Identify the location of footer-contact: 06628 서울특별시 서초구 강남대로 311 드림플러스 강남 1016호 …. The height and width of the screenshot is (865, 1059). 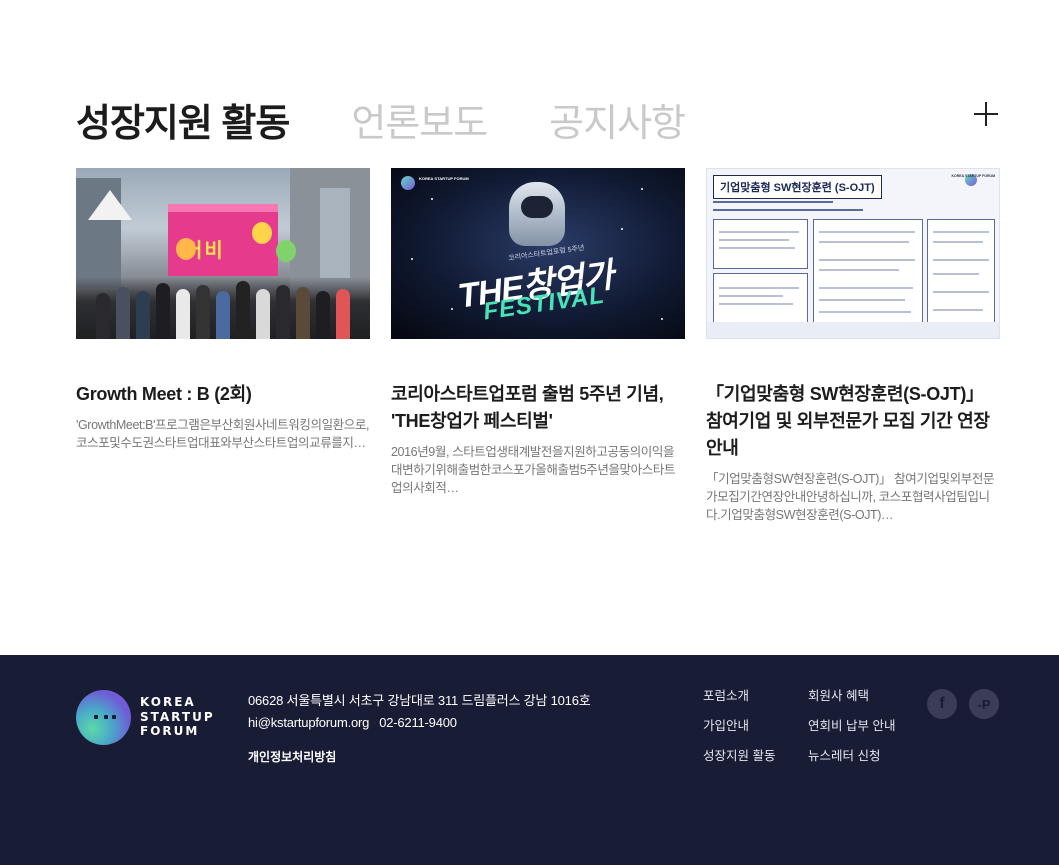
(419, 712).